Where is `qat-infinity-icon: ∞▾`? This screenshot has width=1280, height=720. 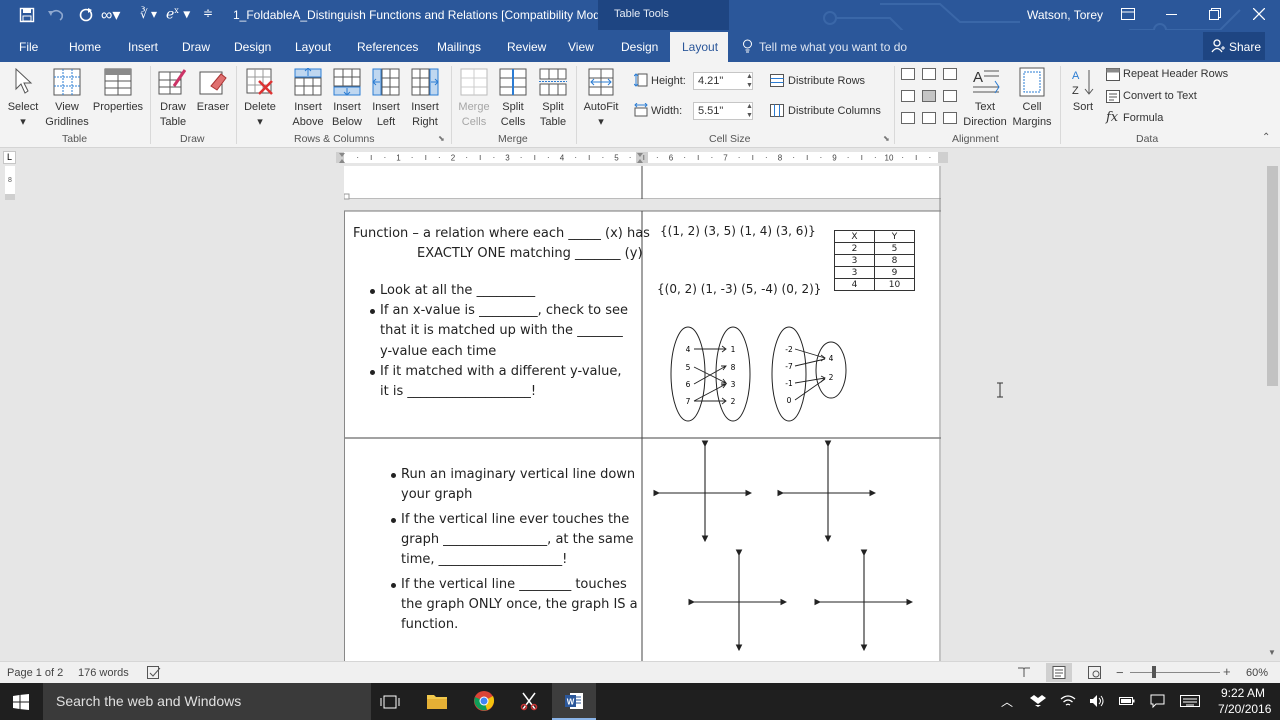 qat-infinity-icon: ∞▾ is located at coordinates (110, 15).